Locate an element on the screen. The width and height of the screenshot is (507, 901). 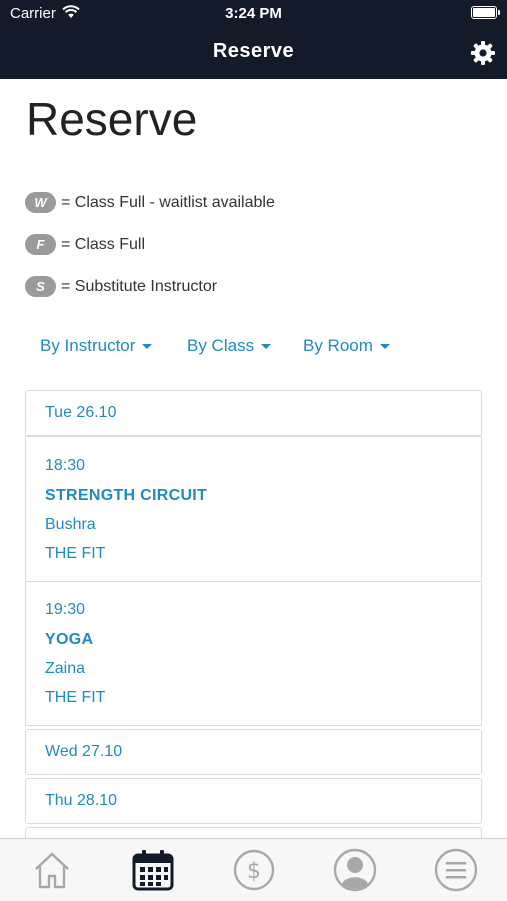
filter-by-room: By Room is located at coordinates (346, 346).